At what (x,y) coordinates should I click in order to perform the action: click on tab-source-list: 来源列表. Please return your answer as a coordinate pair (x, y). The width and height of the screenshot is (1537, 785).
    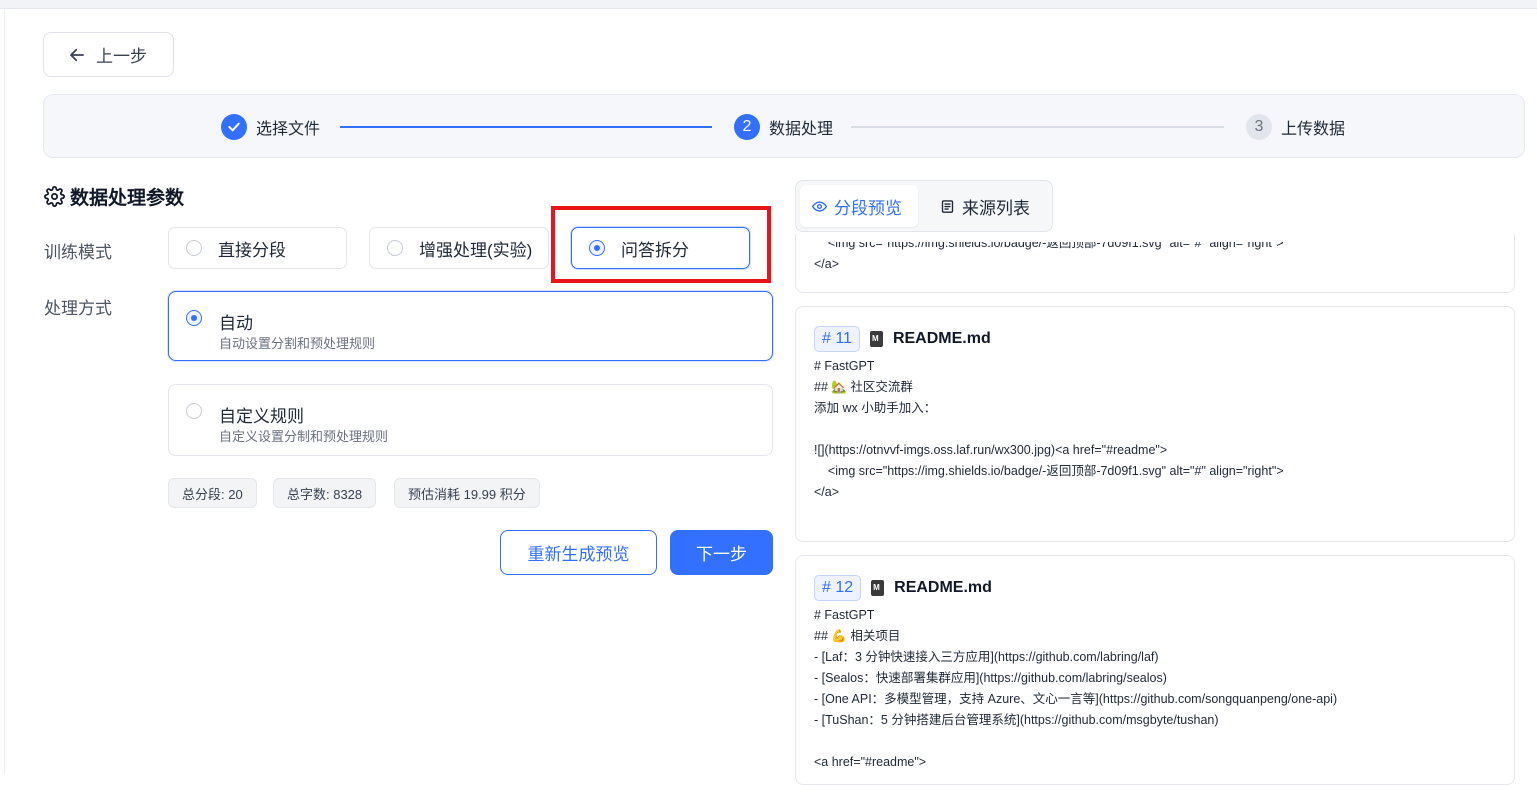
    Looking at the image, I should click on (989, 206).